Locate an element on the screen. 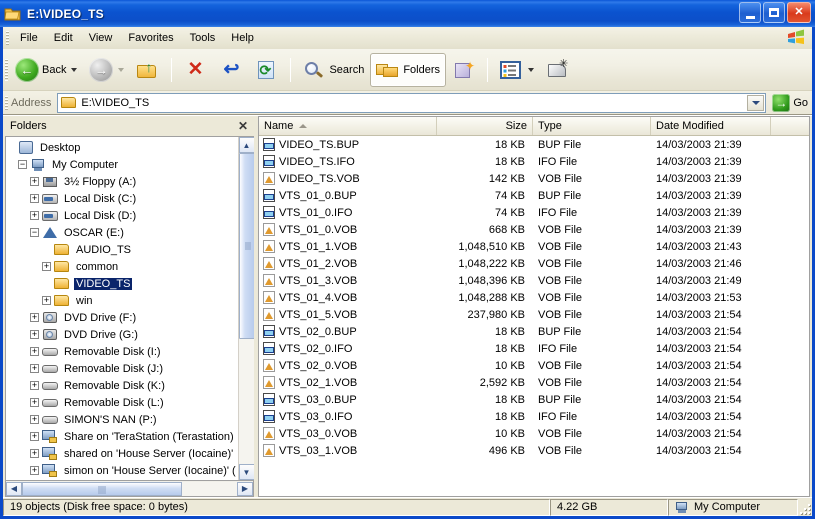 This screenshot has height=519, width=815. tree-horizontal-scrollbar: ◀ ▶ is located at coordinates (129, 489).